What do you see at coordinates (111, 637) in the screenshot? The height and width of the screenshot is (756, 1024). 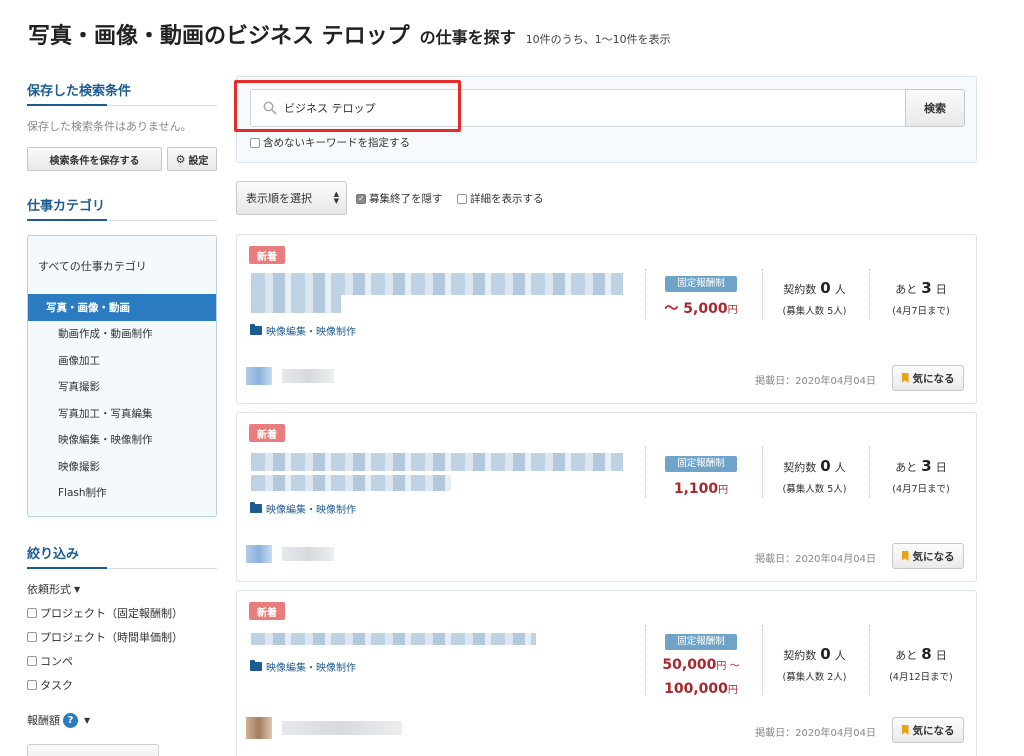 I see `option-label: プロジェクト（時間単価制）` at bounding box center [111, 637].